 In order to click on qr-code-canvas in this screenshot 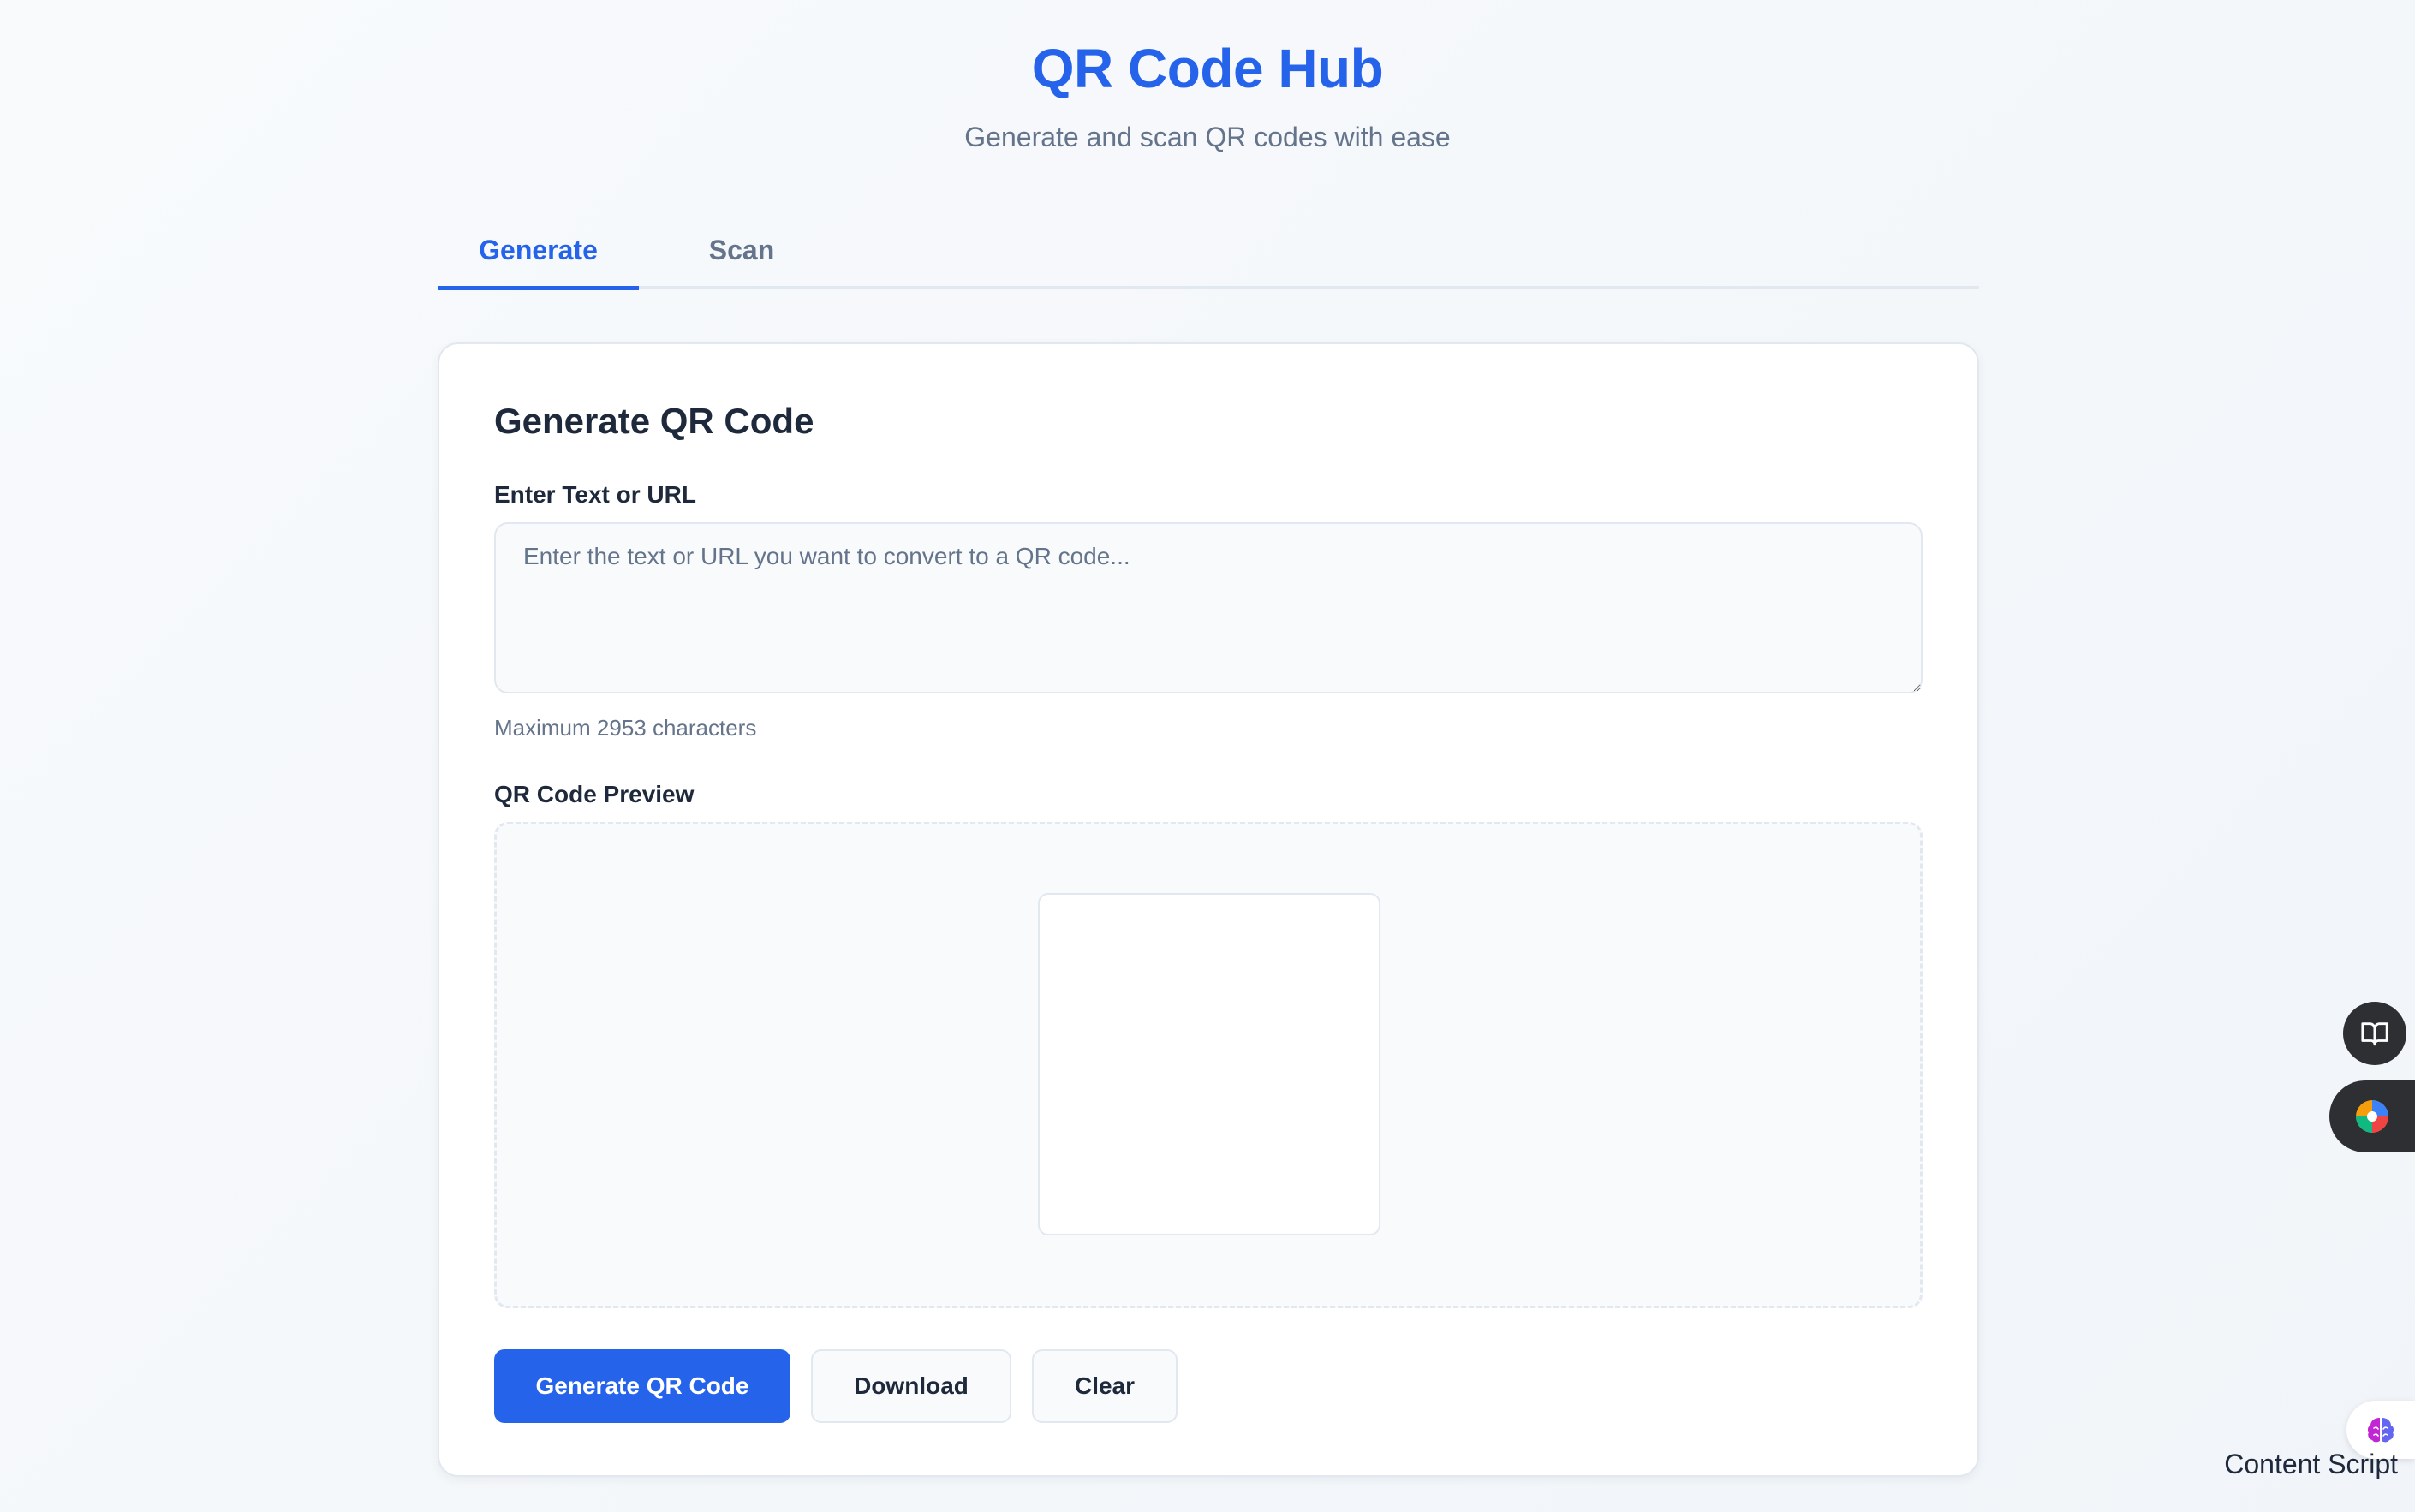, I will do `click(1209, 1064)`.